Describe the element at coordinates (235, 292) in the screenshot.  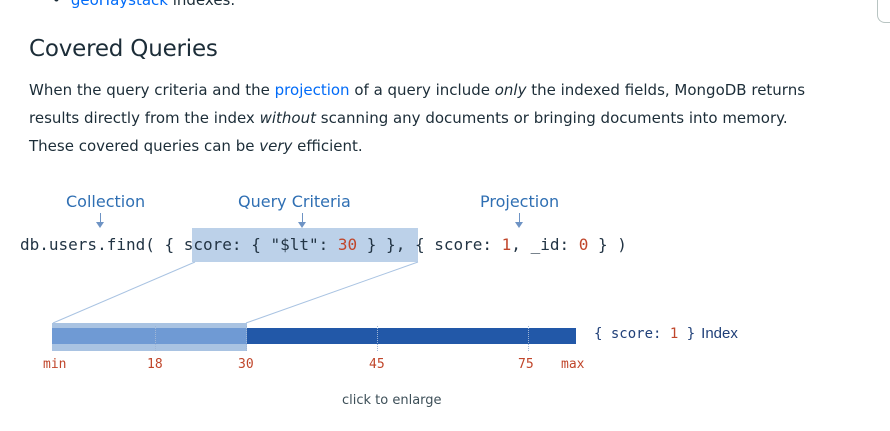
I see `projection-lines` at that location.